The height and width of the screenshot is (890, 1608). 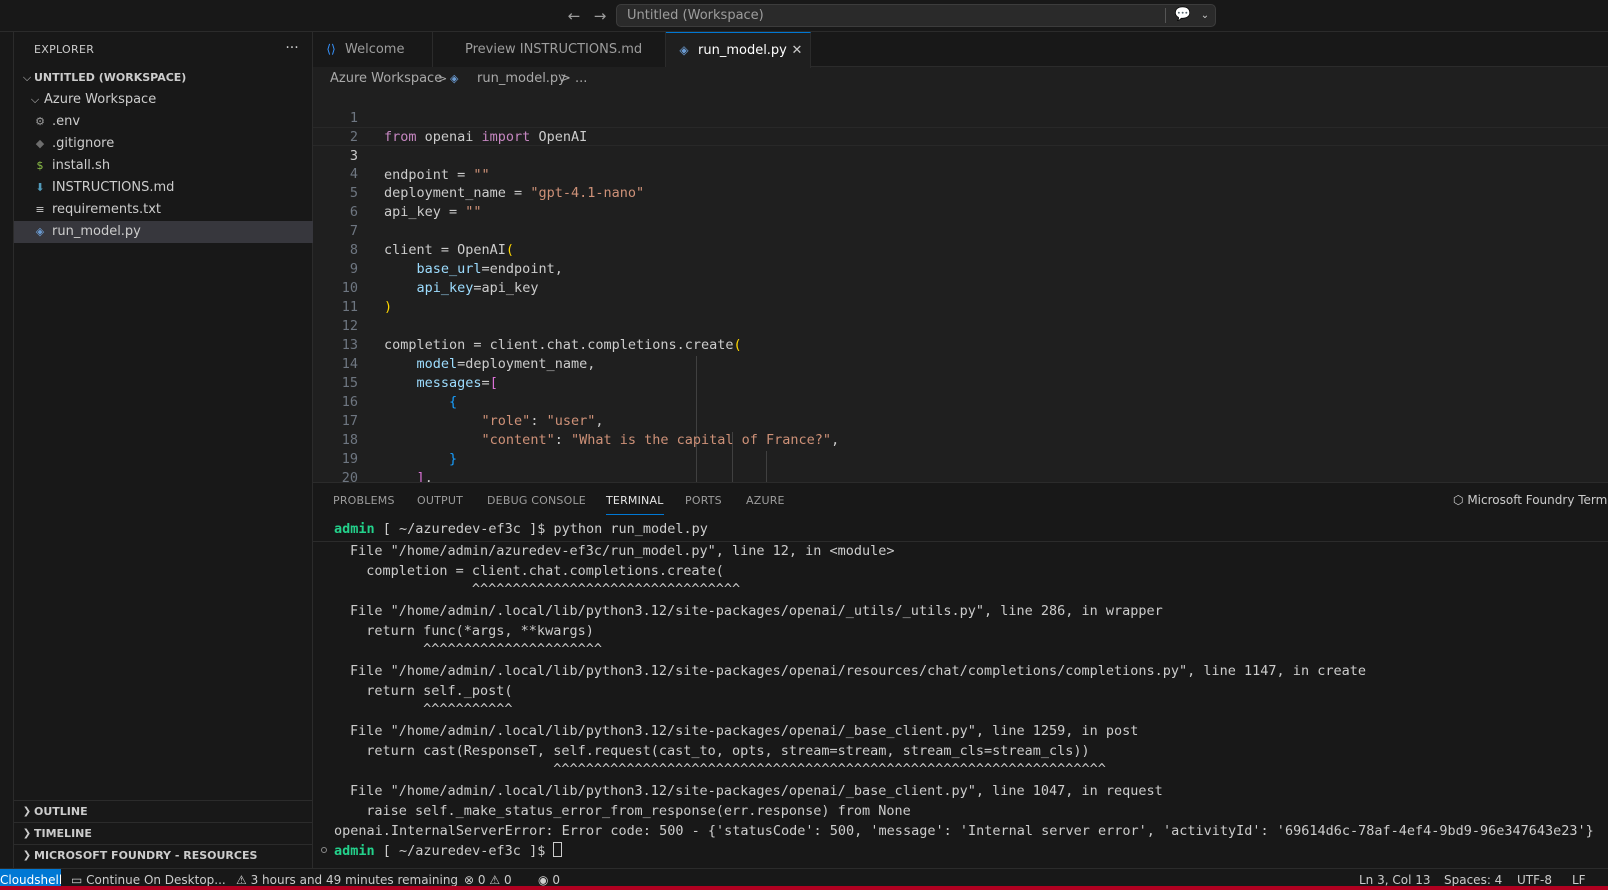 What do you see at coordinates (163, 166) in the screenshot?
I see `file-install-sh: $ install.sh` at bounding box center [163, 166].